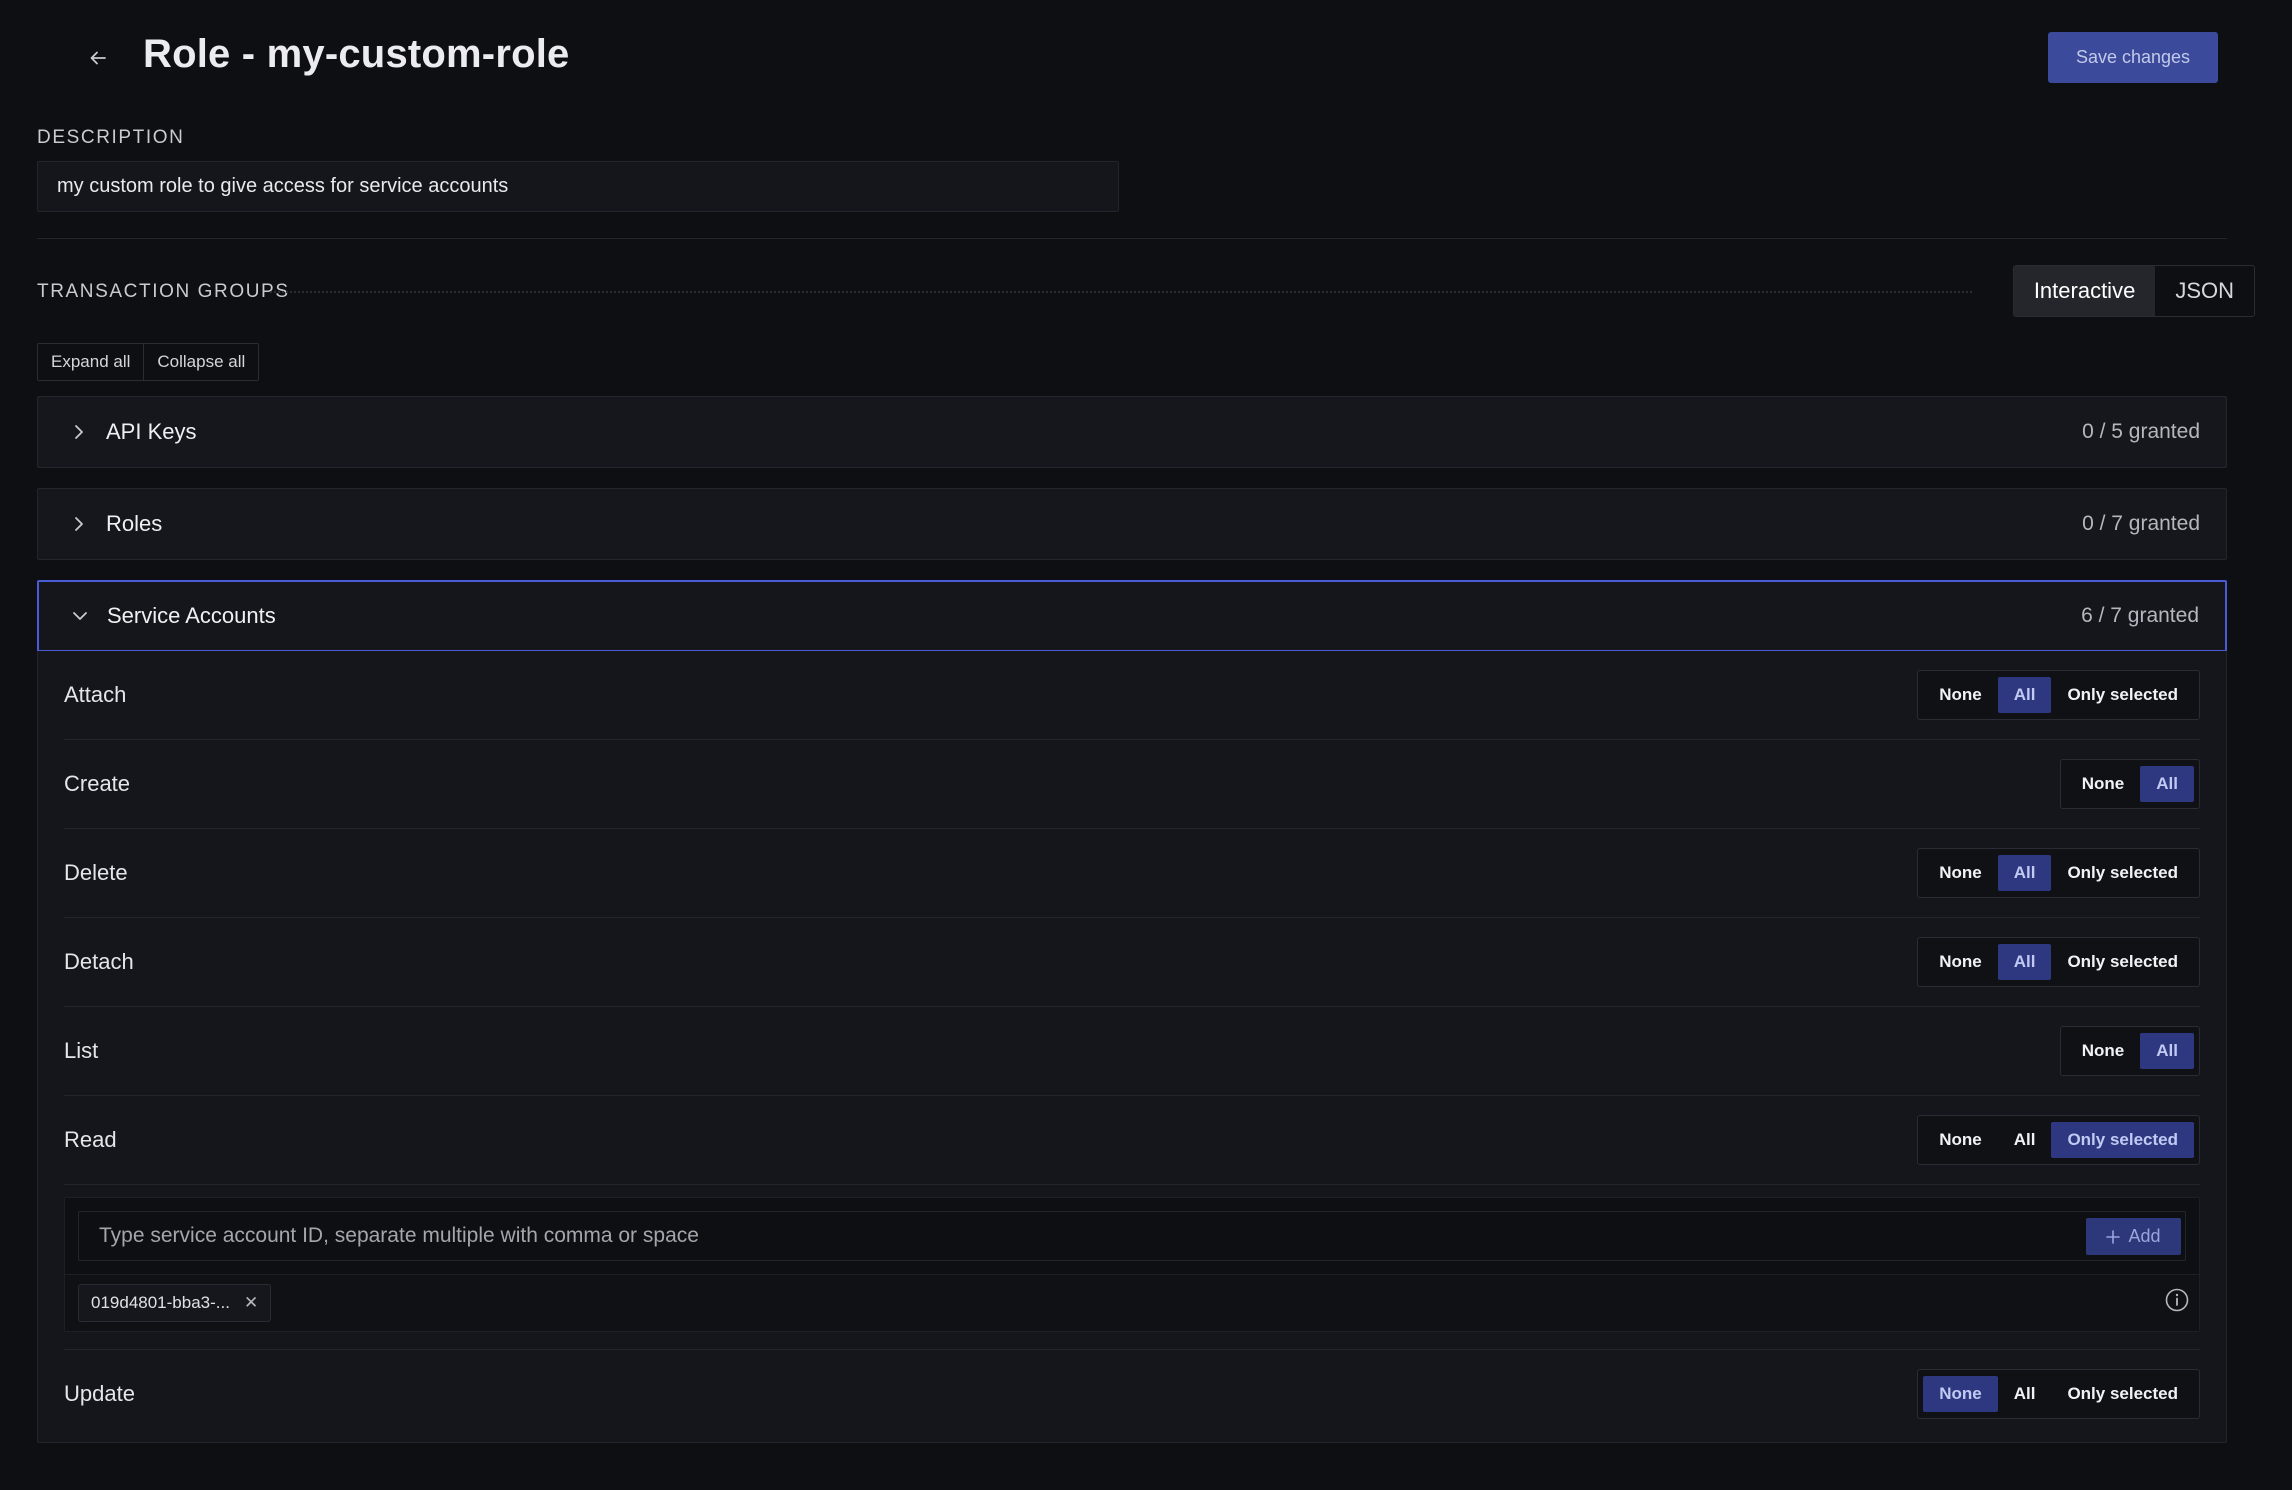 The image size is (2292, 1490). Describe the element at coordinates (163, 291) in the screenshot. I see `transaction-groups-label: TRANSACTION GROUPS` at that location.